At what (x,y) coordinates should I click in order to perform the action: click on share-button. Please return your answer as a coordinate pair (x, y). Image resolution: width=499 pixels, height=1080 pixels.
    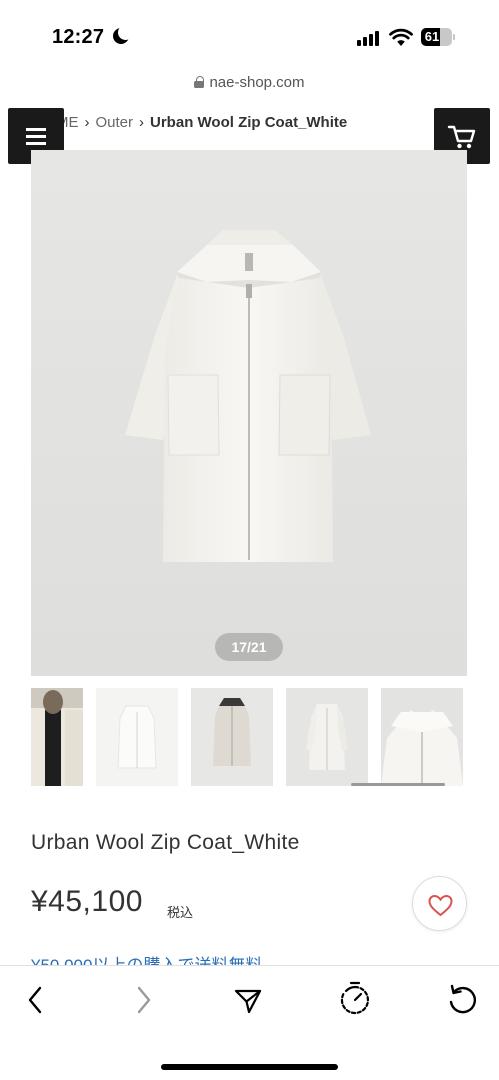
    Looking at the image, I should click on (248, 1000).